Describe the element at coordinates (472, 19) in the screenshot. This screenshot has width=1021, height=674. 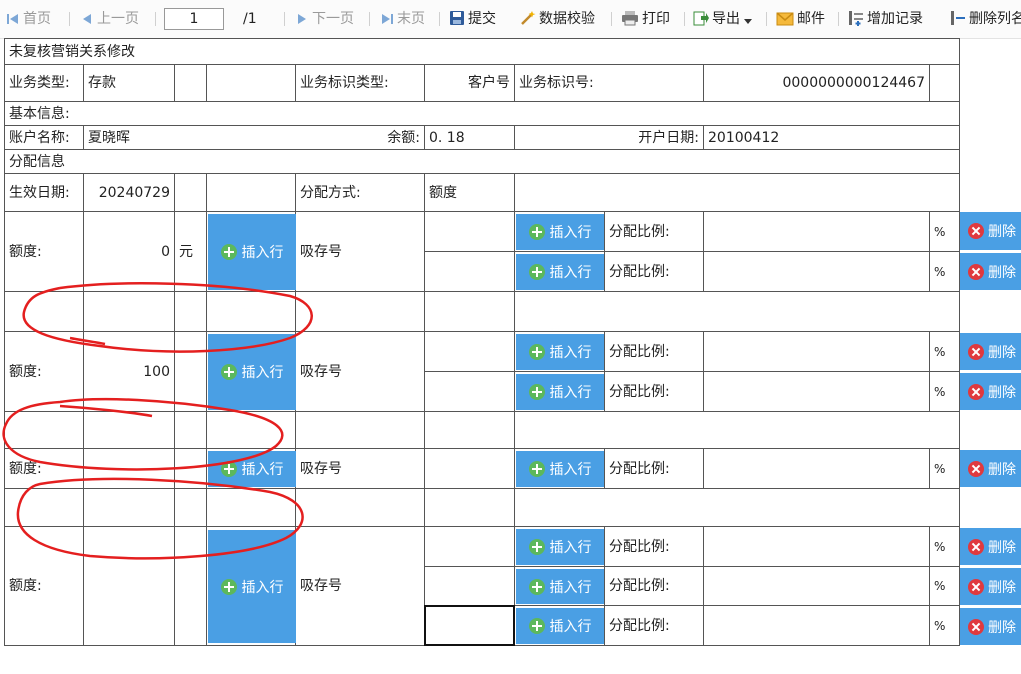
I see `submit-button: 提交` at that location.